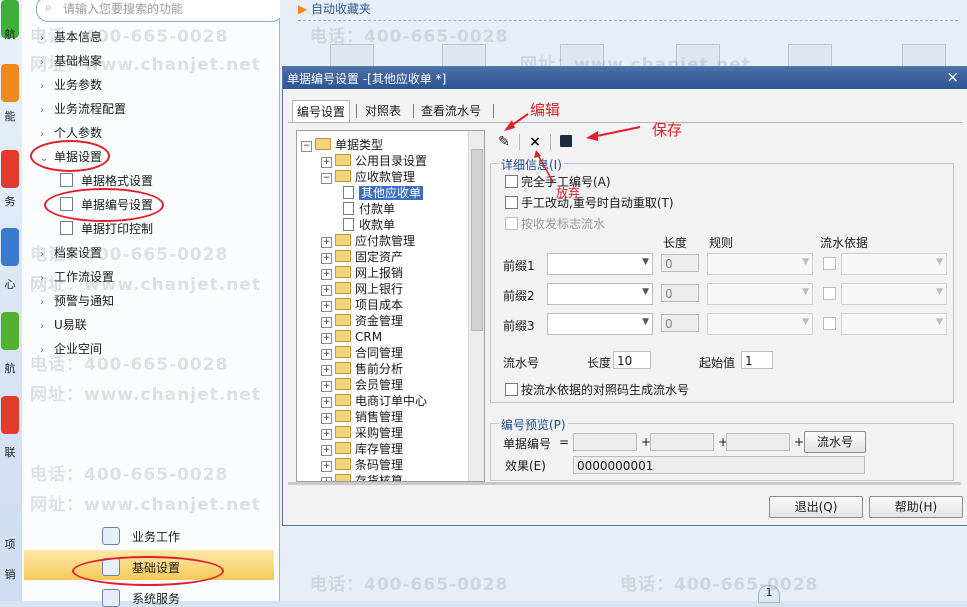 This screenshot has height=607, width=967. What do you see at coordinates (816, 507) in the screenshot?
I see `exit-button: 退出(Q)` at bounding box center [816, 507].